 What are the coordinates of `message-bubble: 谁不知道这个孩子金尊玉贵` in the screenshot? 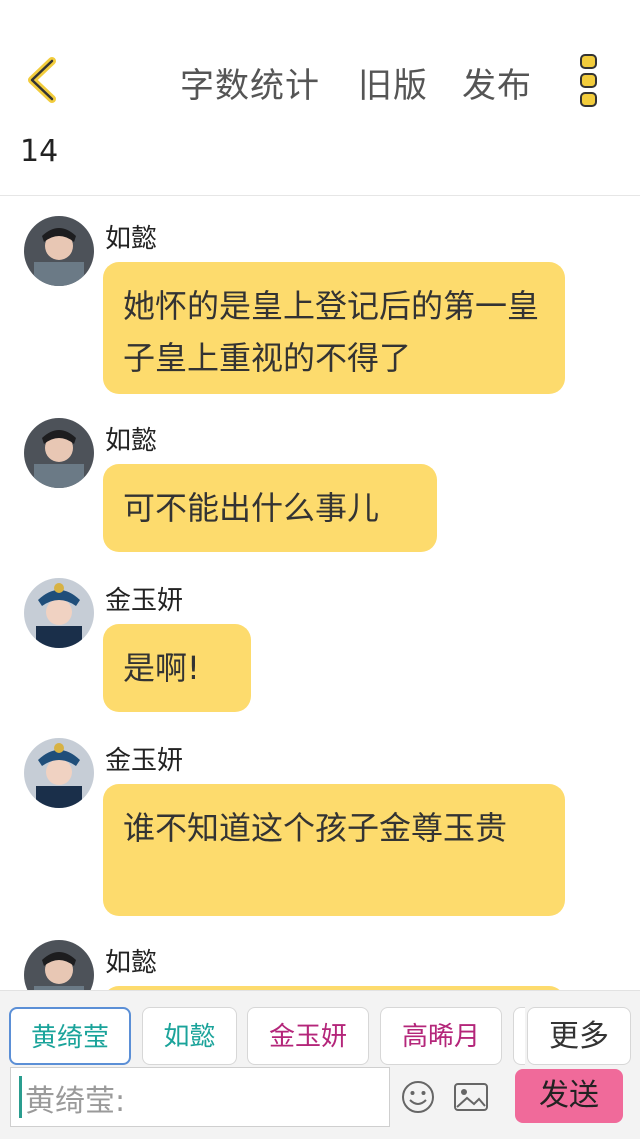 It's located at (334, 850).